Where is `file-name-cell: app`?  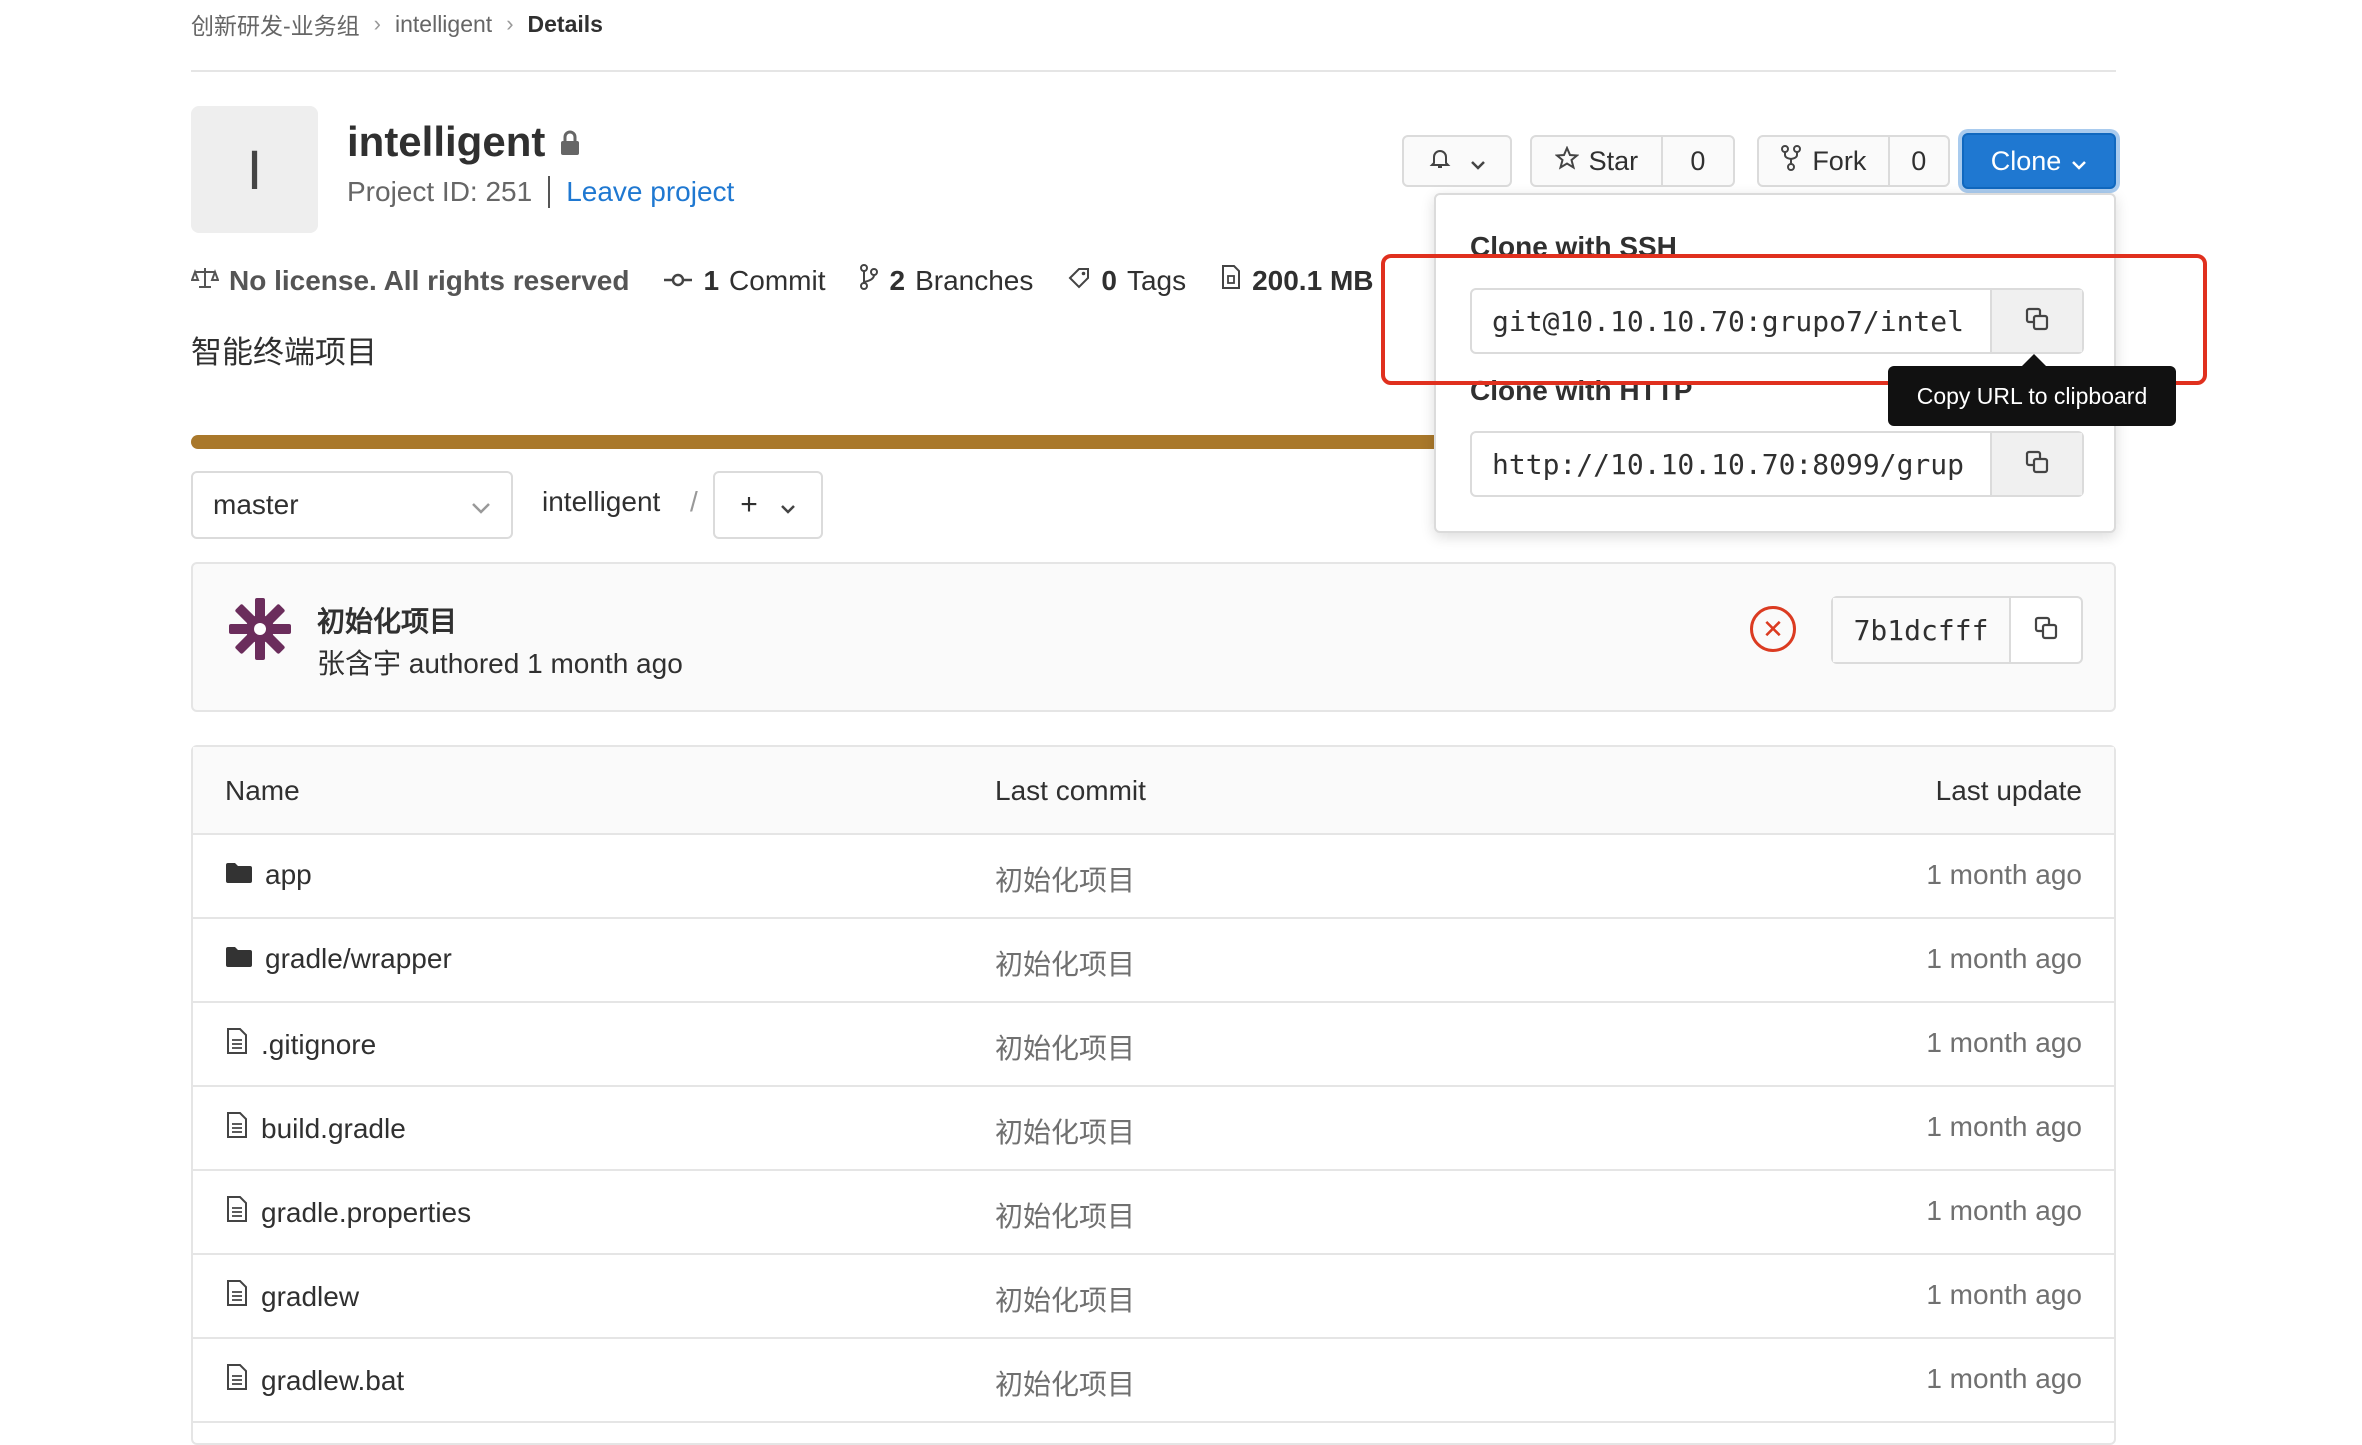
file-name-cell: app is located at coordinates (268, 875).